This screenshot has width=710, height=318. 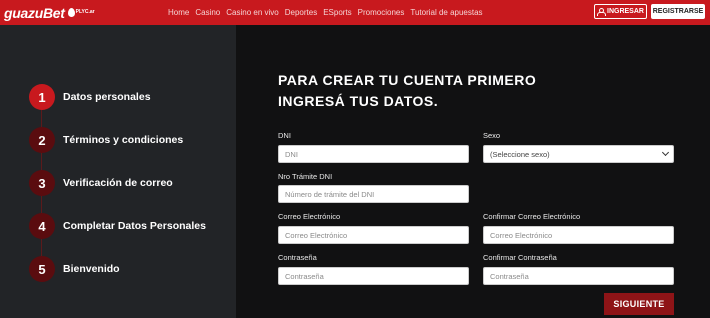 What do you see at coordinates (134, 226) in the screenshot?
I see `step-label: Completar Datos Personales` at bounding box center [134, 226].